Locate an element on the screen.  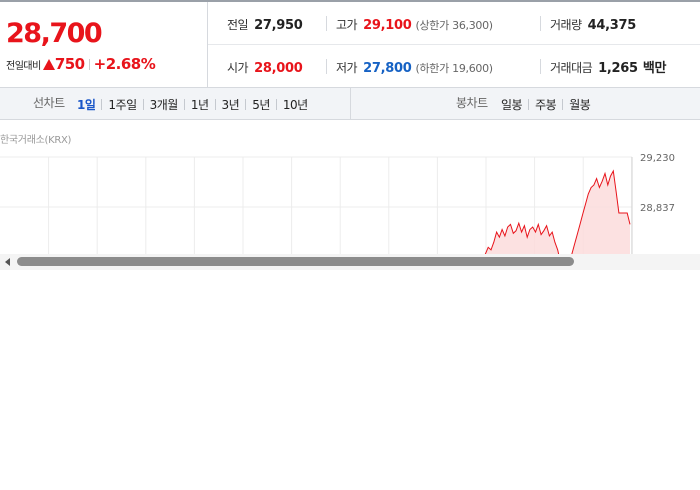
stat-trade-amount: 거래대금 1,265 백만 is located at coordinates (608, 66).